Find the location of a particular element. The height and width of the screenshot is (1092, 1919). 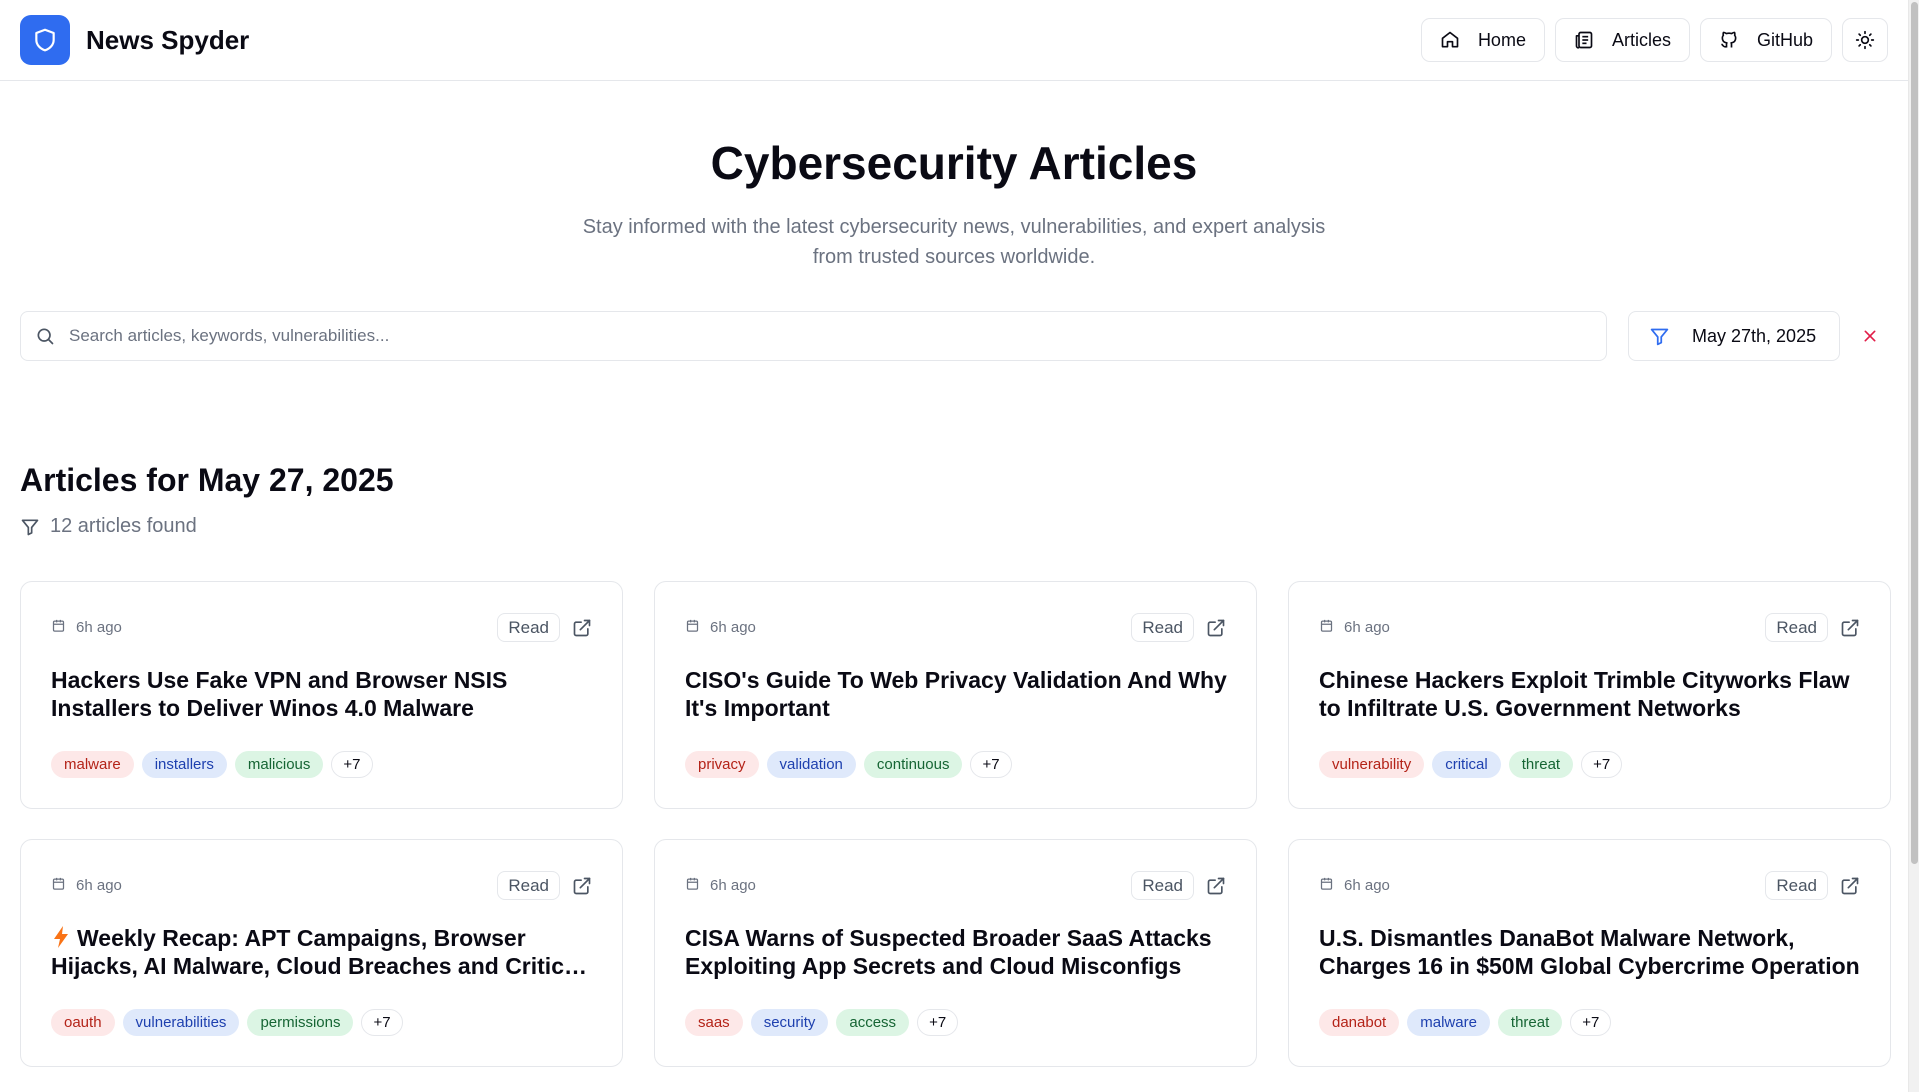

article-tags: danabot malware threat +7 is located at coordinates (1465, 1022).